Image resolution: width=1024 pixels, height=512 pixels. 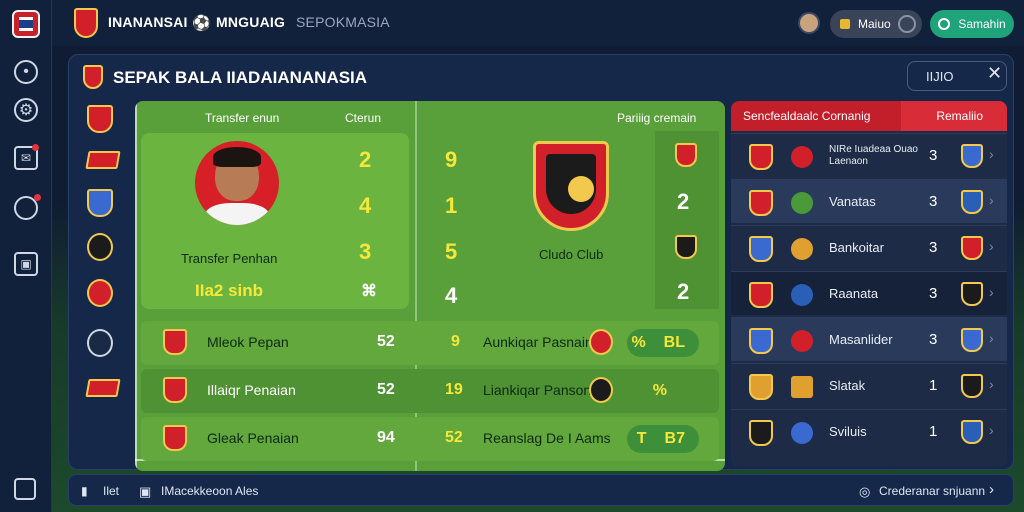 I want to click on settings-square-icon, so click(x=25, y=489).